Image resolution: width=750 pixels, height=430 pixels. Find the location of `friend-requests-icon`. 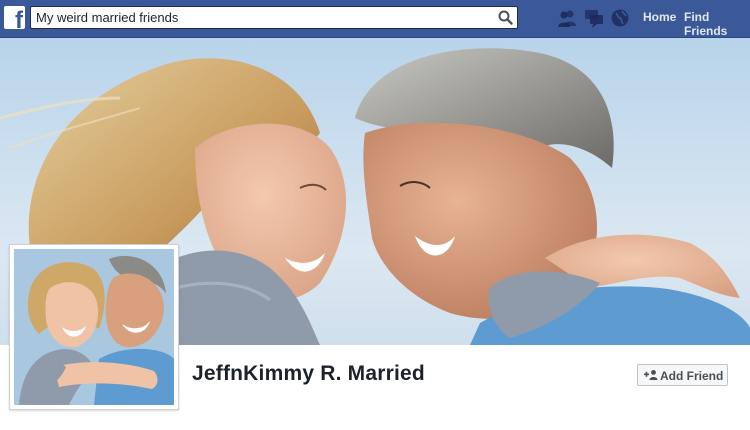

friend-requests-icon is located at coordinates (567, 18).